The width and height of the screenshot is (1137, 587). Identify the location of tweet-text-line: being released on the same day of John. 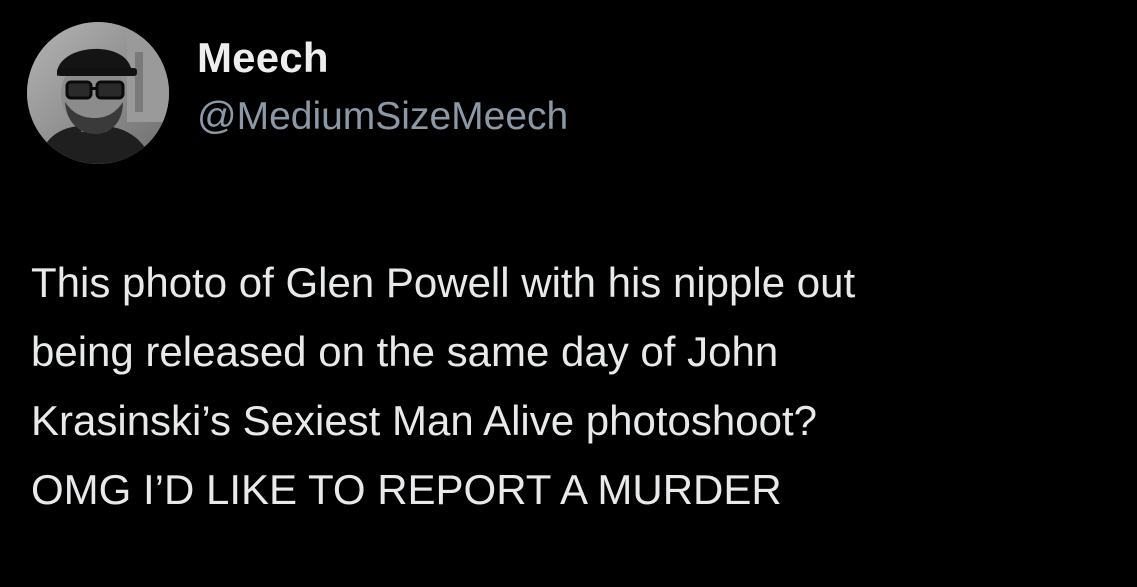
(405, 351).